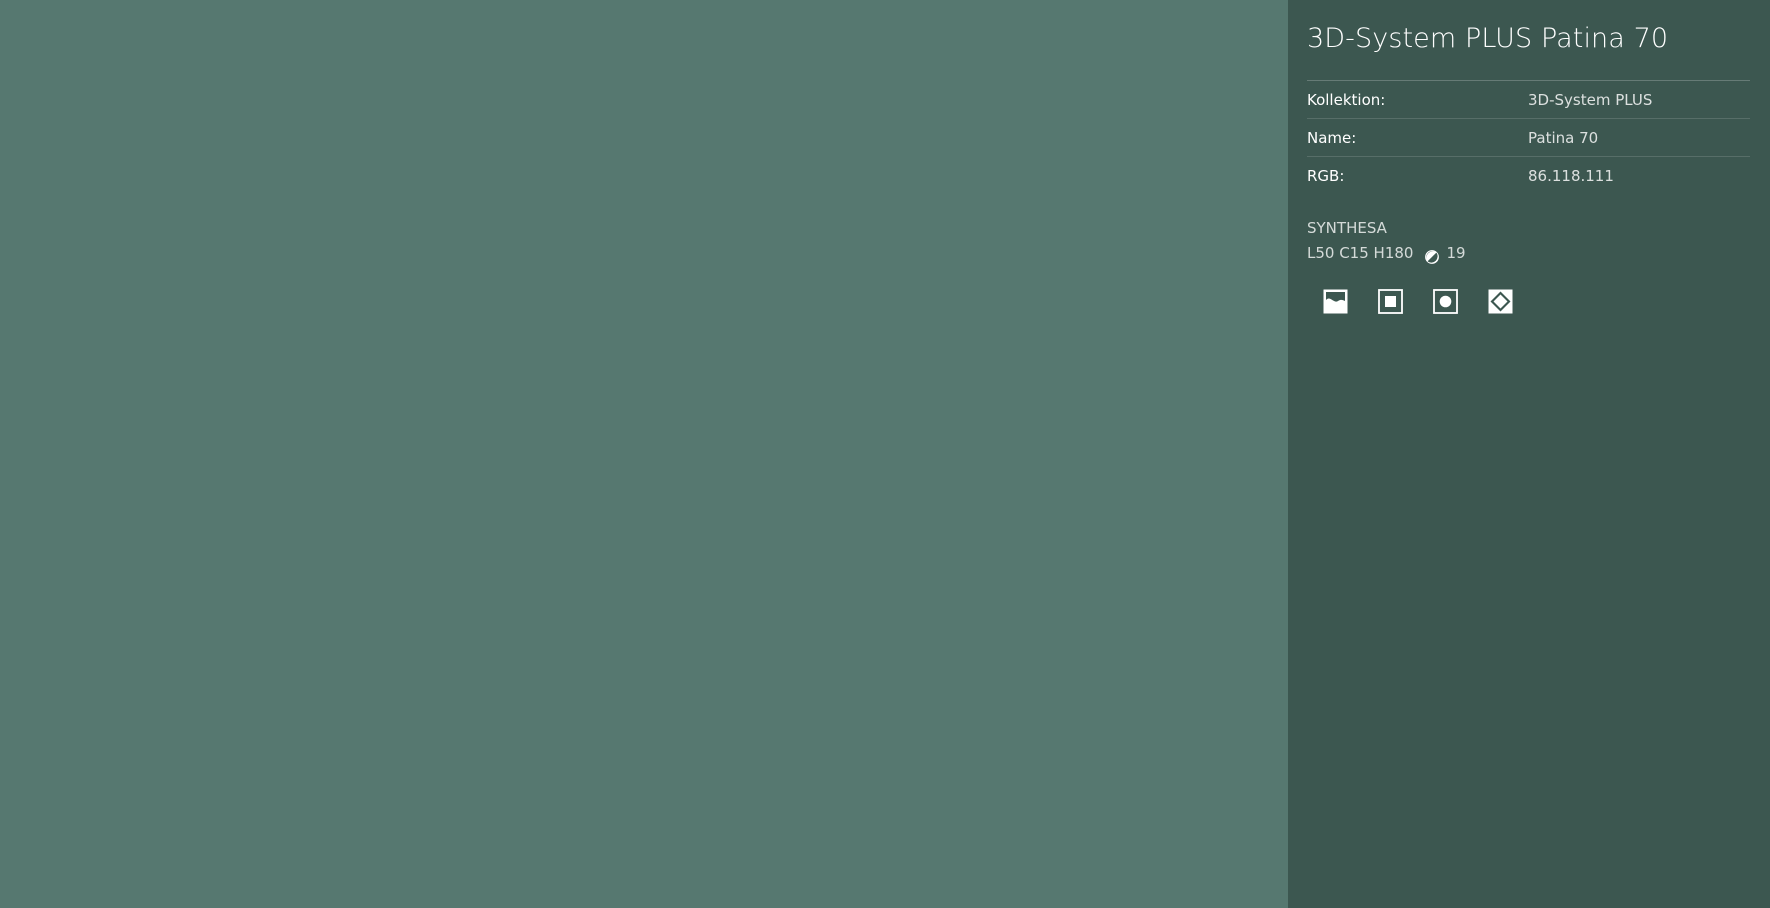 The image size is (1770, 908). I want to click on synthesa-info: SYNTHESA L50 C15 H180 19, so click(1528, 241).